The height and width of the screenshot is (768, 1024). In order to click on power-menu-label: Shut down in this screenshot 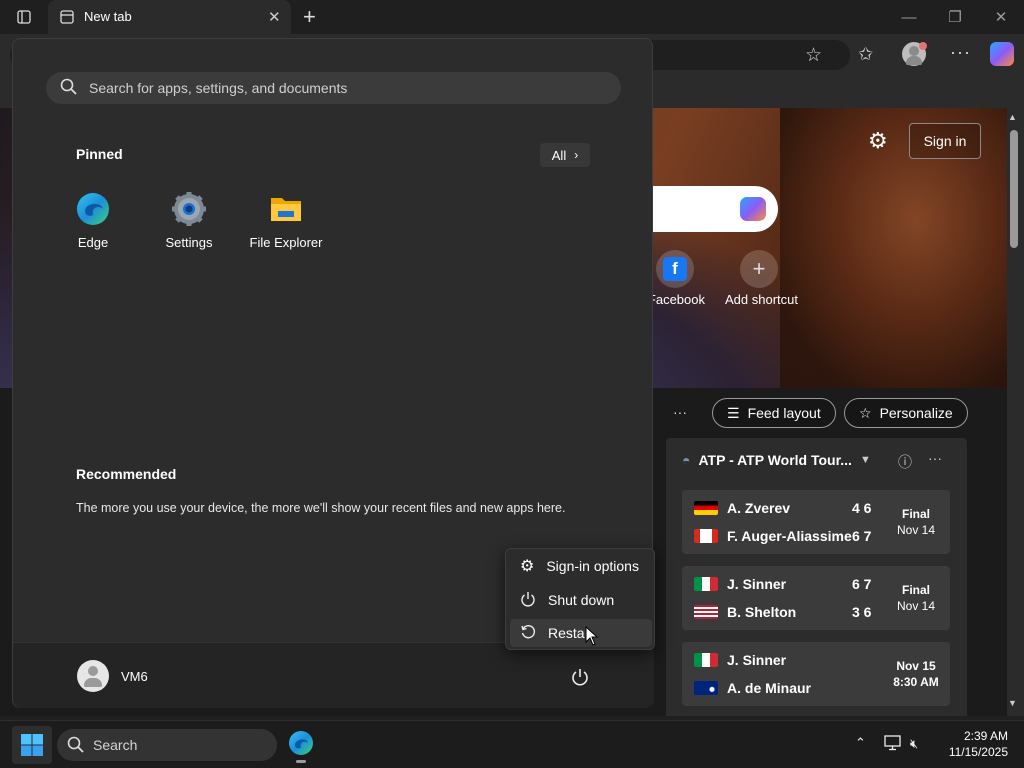, I will do `click(581, 600)`.